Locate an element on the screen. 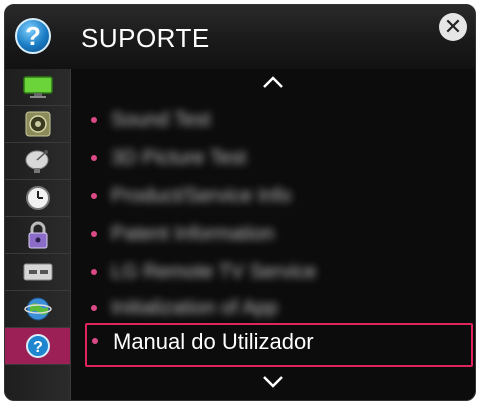 The image size is (481, 406). sidebar-item-channel is located at coordinates (37, 161).